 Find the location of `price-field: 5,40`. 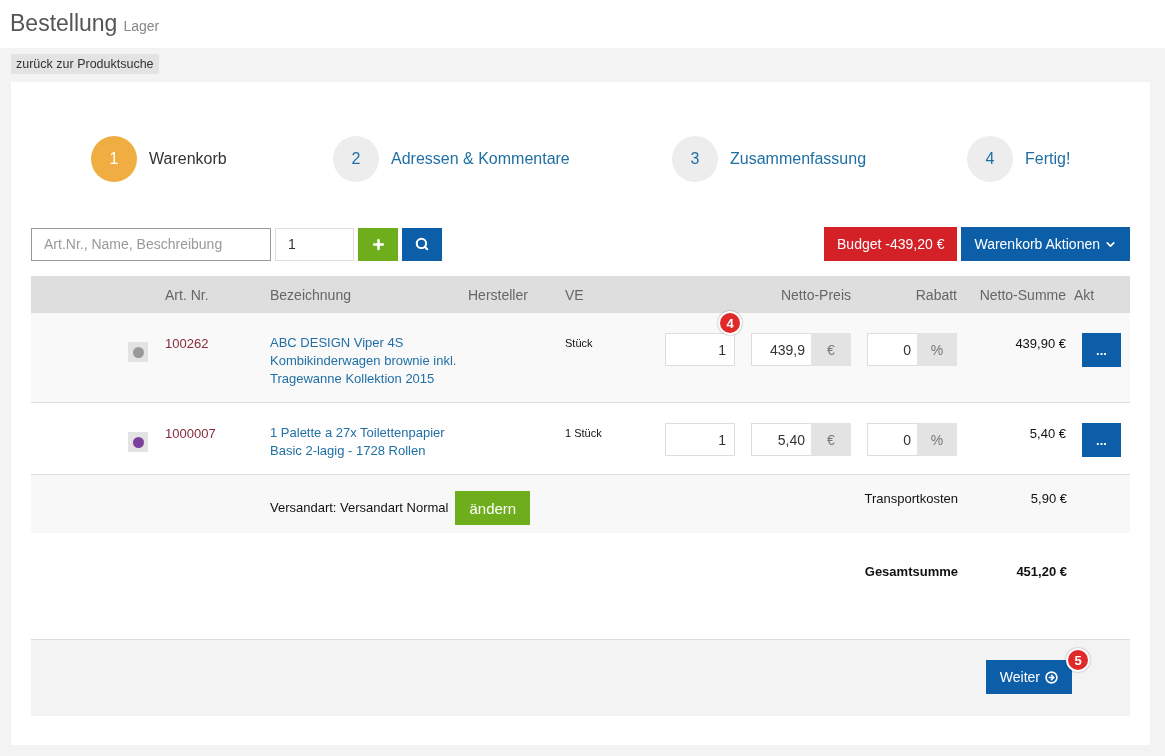

price-field: 5,40 is located at coordinates (781, 439).